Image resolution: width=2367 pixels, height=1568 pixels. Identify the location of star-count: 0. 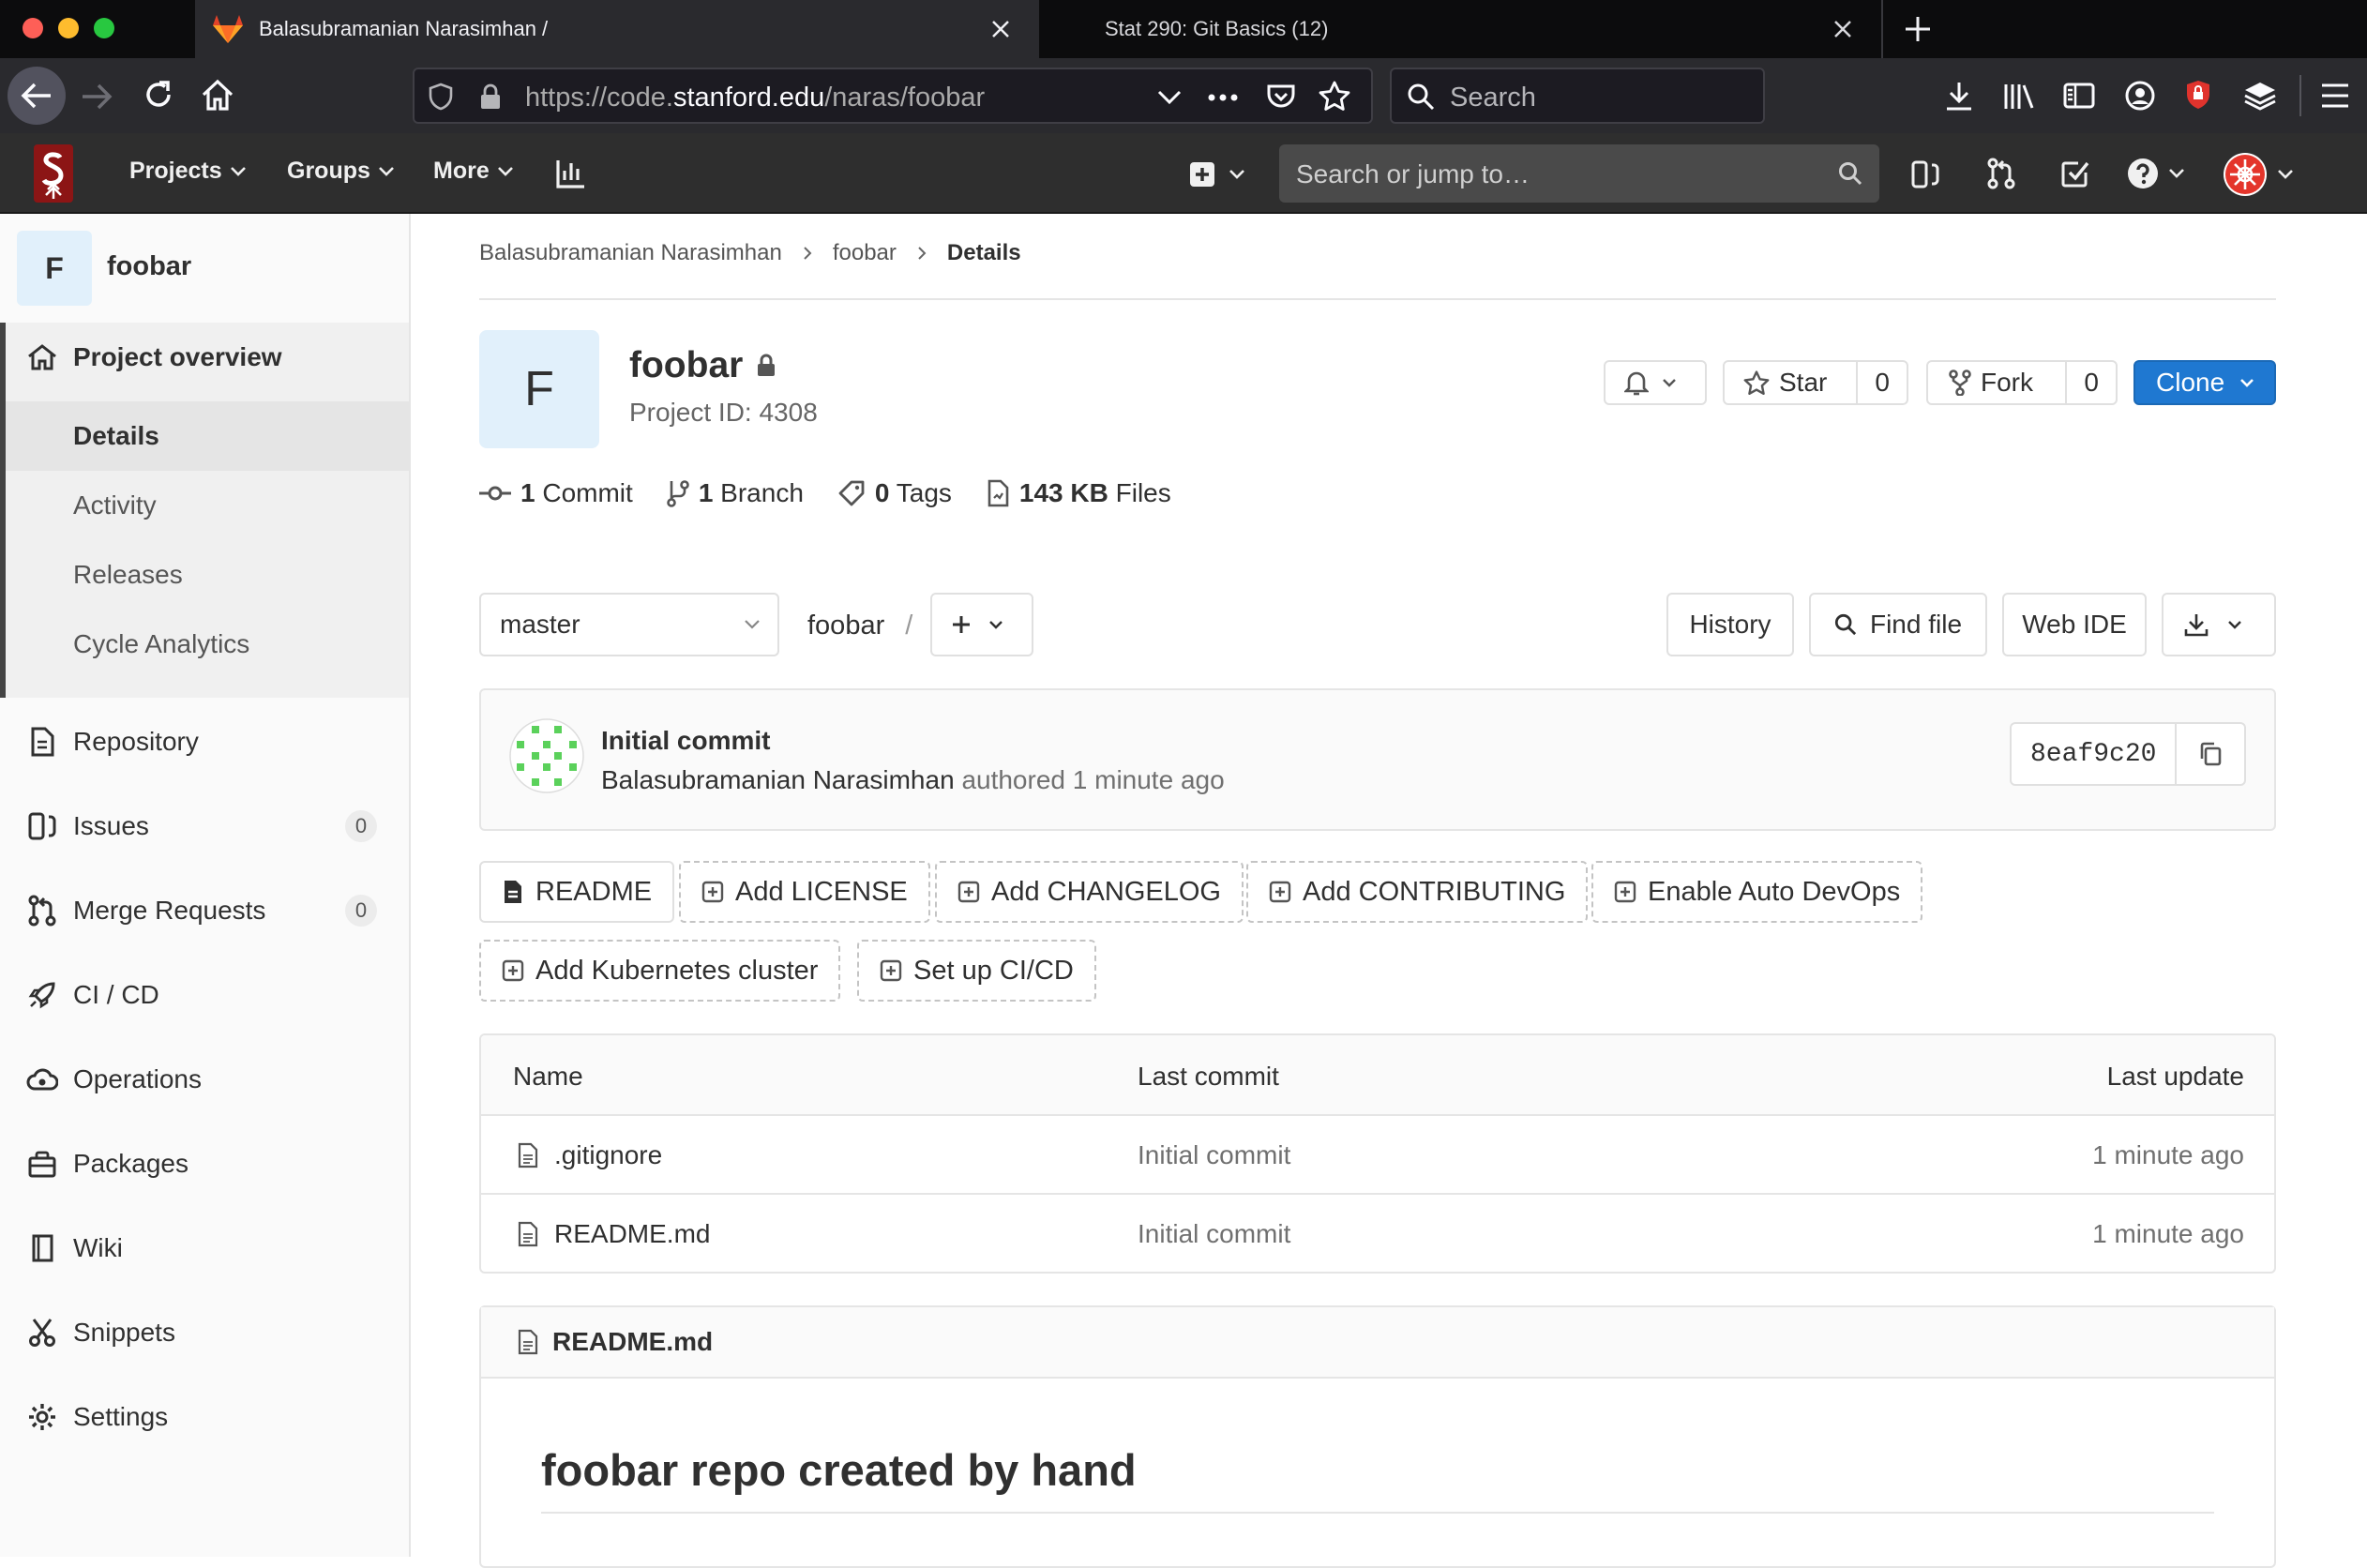
(1881, 382).